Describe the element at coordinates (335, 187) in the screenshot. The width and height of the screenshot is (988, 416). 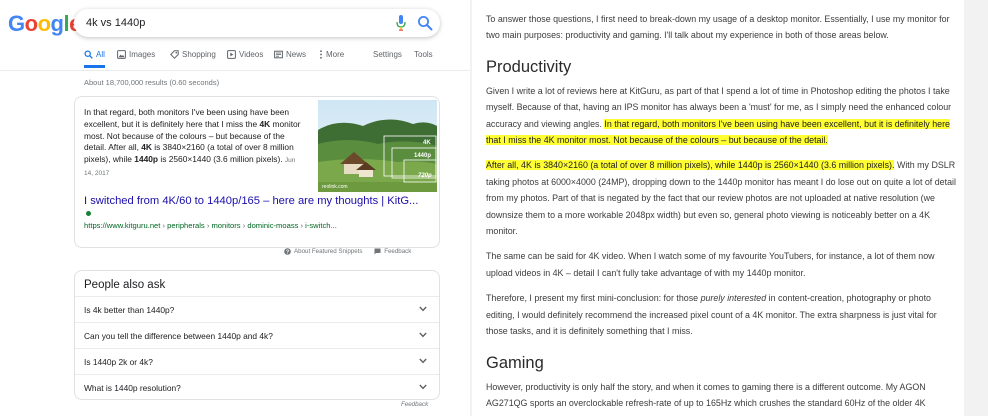
I see `image-watermark: reolink.com` at that location.